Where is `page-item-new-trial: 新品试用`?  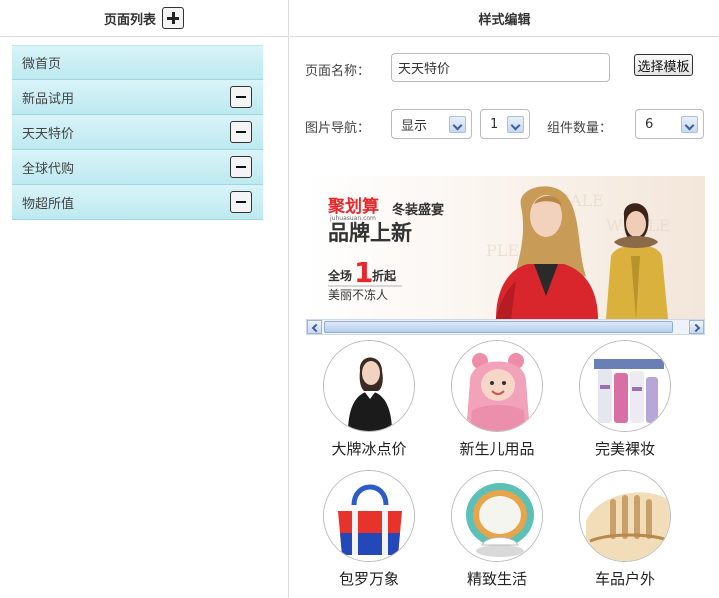
page-item-new-trial: 新品试用 is located at coordinates (137, 97).